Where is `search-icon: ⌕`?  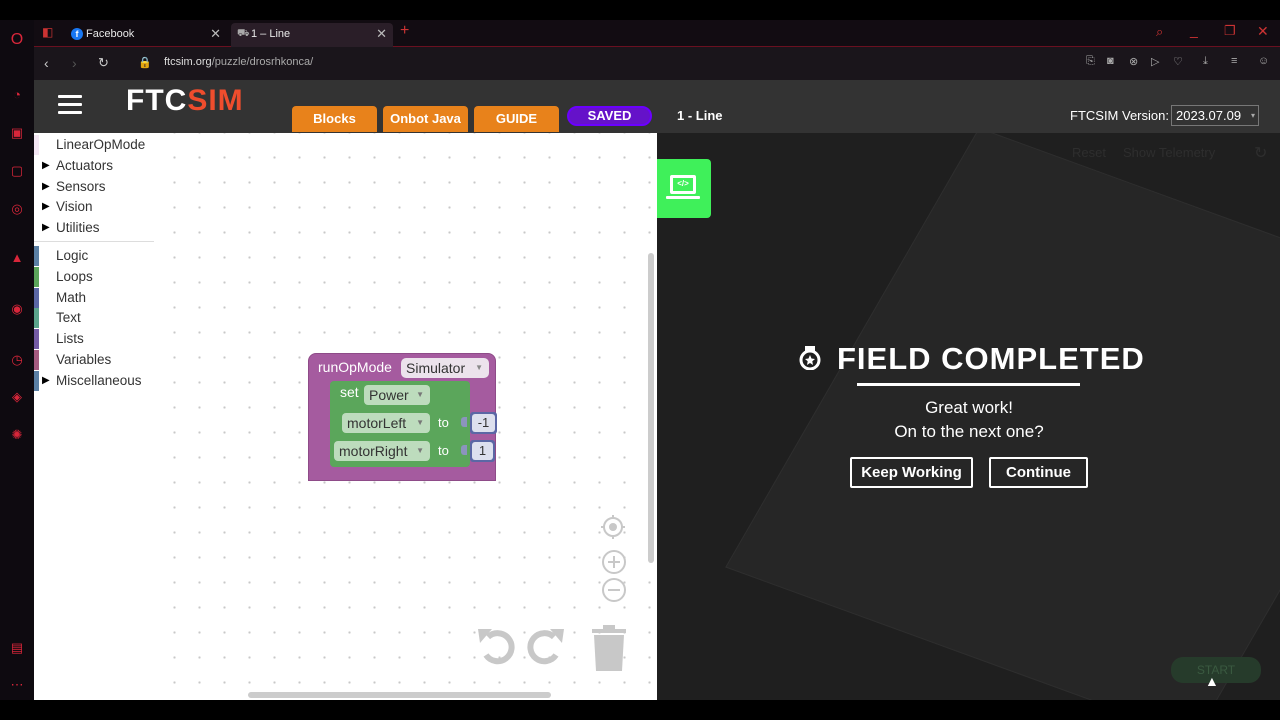 search-icon: ⌕ is located at coordinates (1159, 32).